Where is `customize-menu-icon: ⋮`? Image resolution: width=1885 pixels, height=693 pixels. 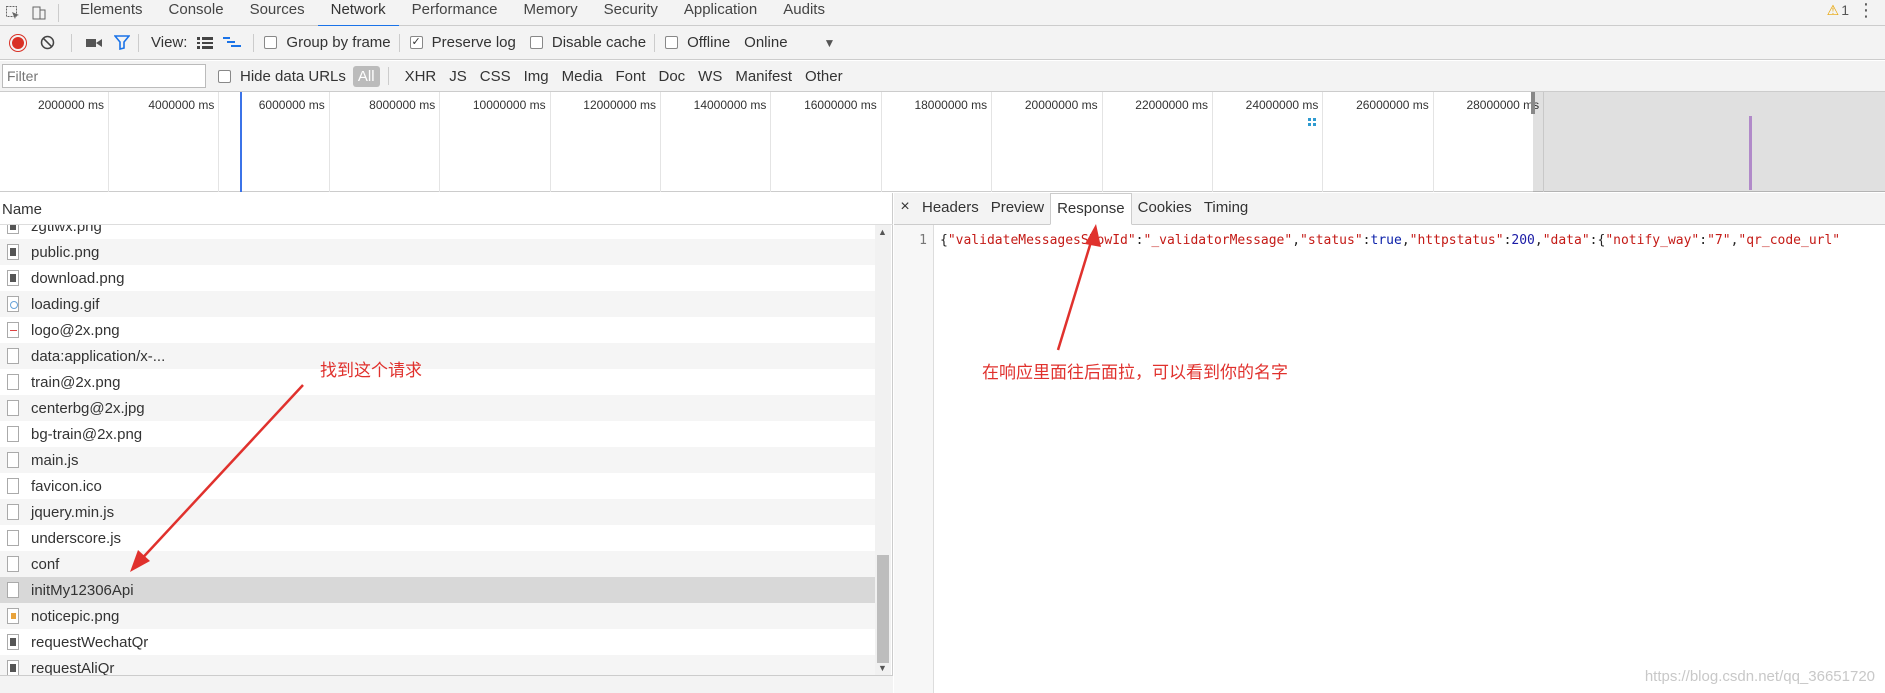 customize-menu-icon: ⋮ is located at coordinates (1866, 10).